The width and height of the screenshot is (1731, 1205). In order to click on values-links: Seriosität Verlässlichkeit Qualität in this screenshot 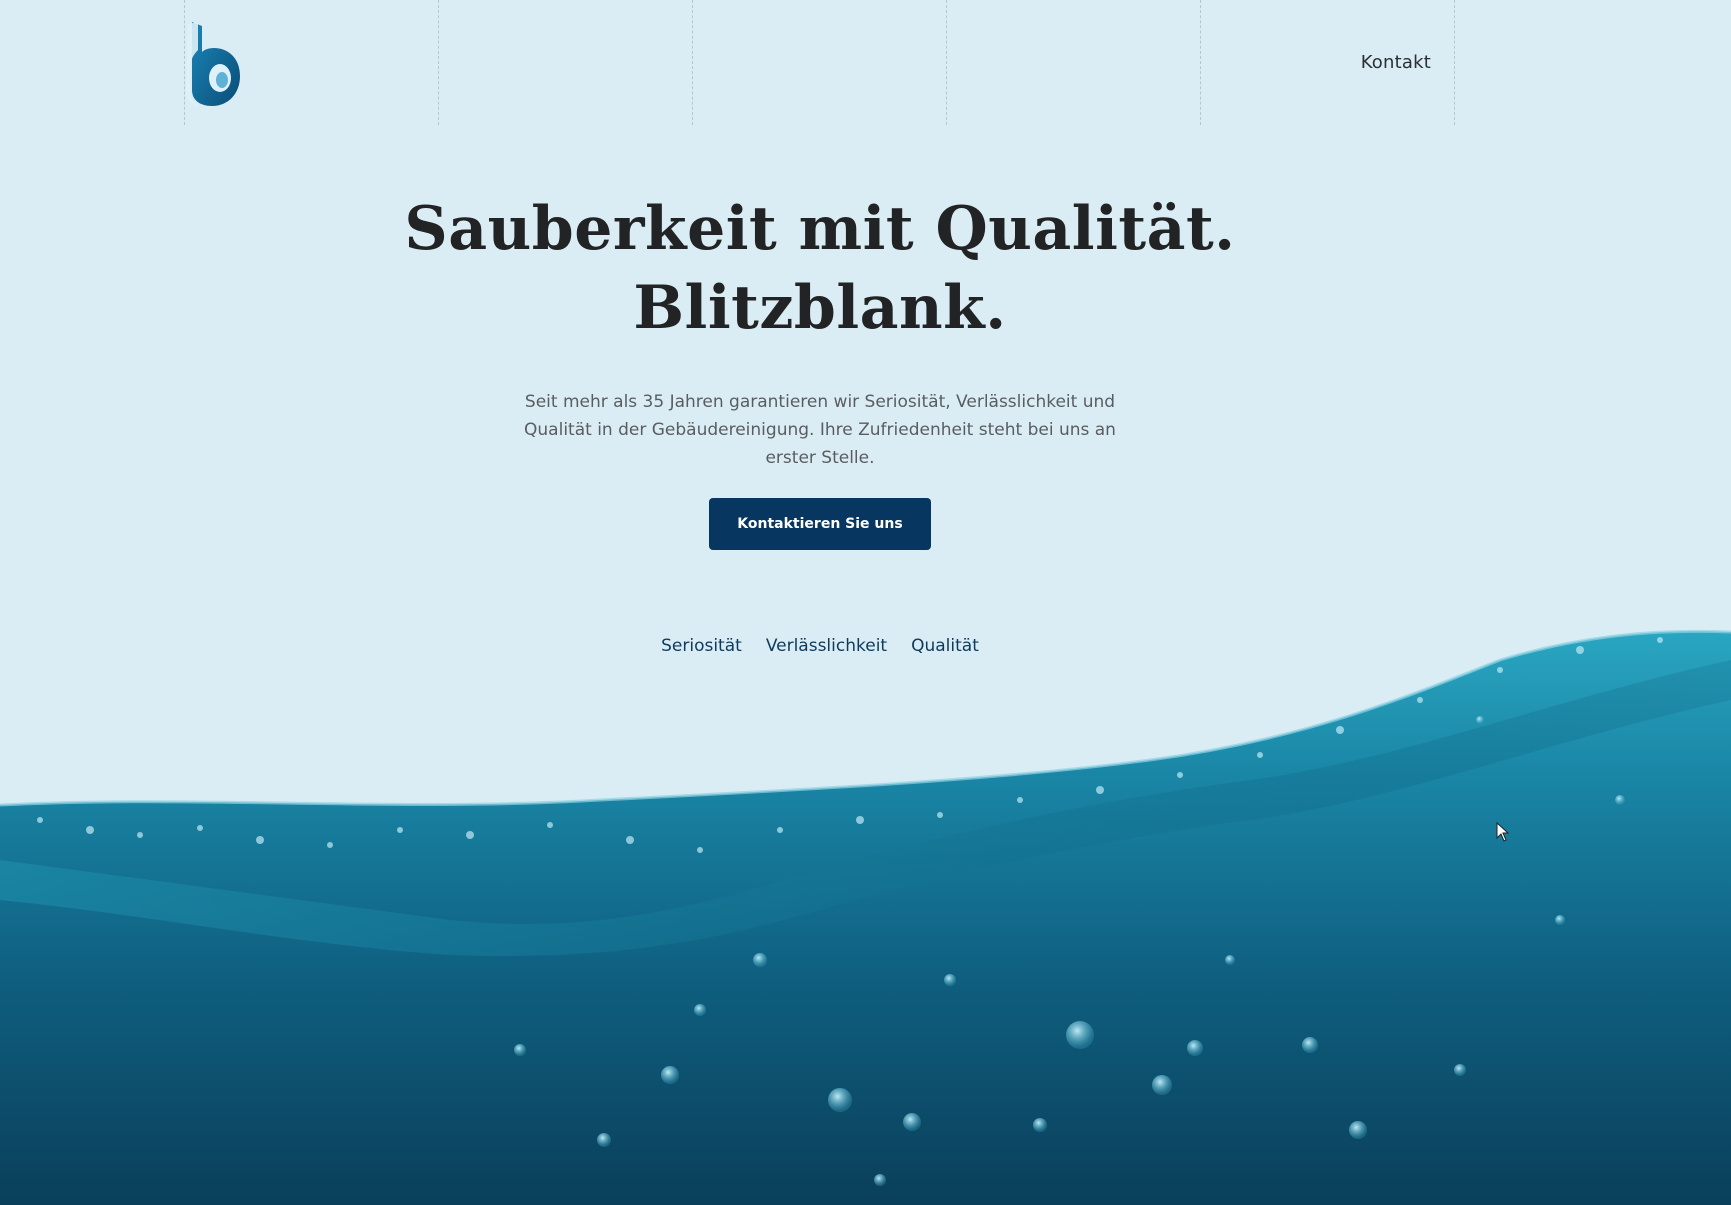, I will do `click(820, 646)`.